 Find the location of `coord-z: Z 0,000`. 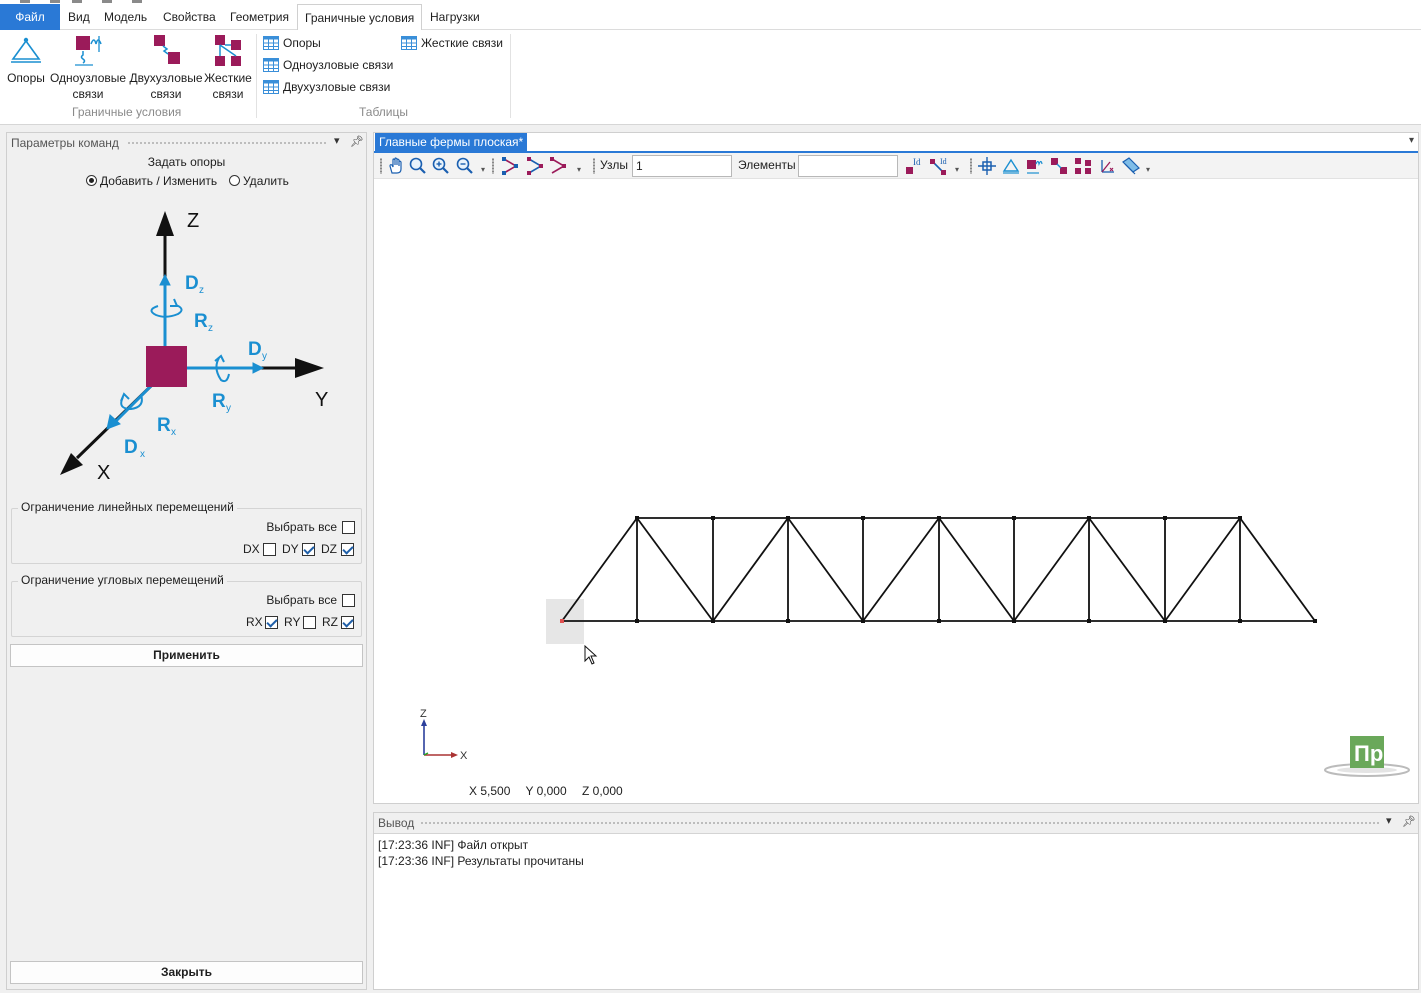

coord-z: Z 0,000 is located at coordinates (602, 791).